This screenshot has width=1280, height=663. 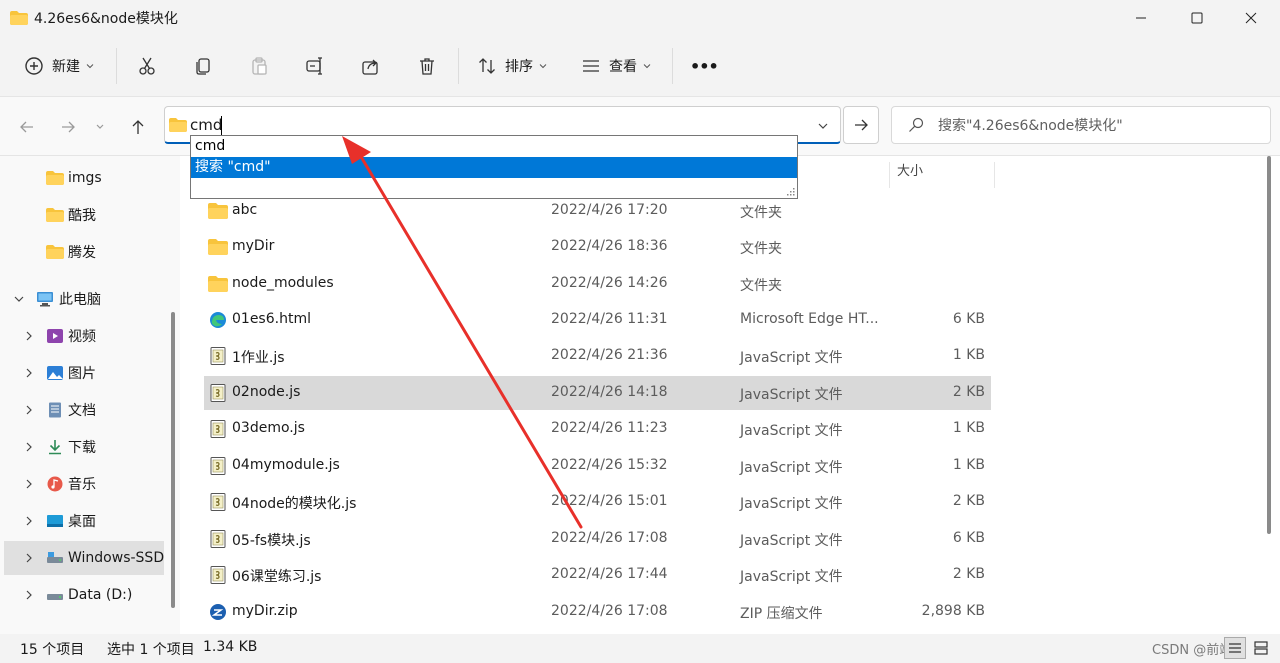 I want to click on sidebar-item-tengfa: 腾发, so click(x=84, y=252).